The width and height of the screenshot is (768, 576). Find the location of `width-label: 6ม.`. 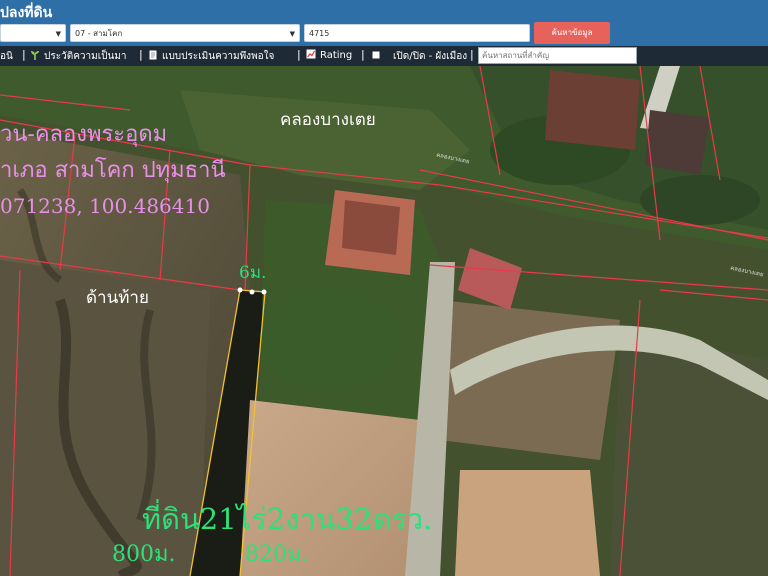

width-label: 6ม. is located at coordinates (253, 273).